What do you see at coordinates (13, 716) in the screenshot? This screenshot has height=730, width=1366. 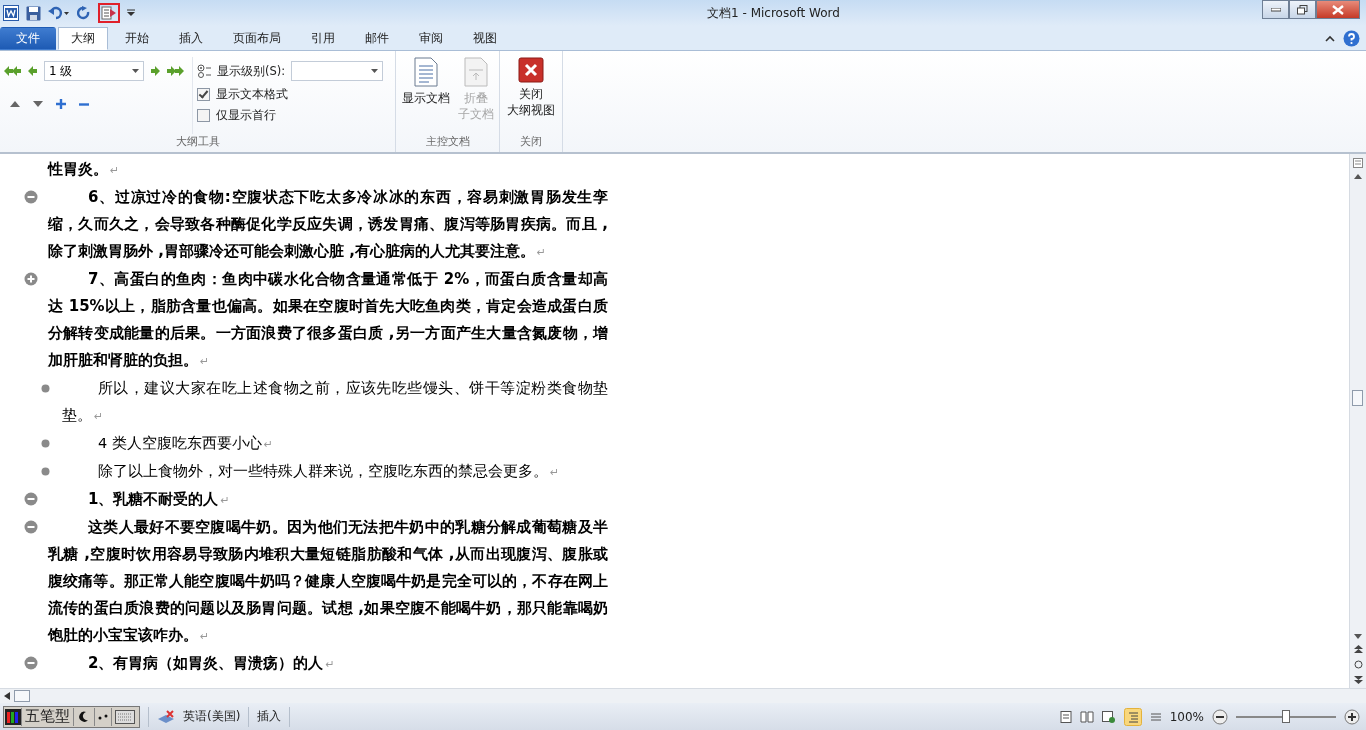 I see `ime-logo-icon` at bounding box center [13, 716].